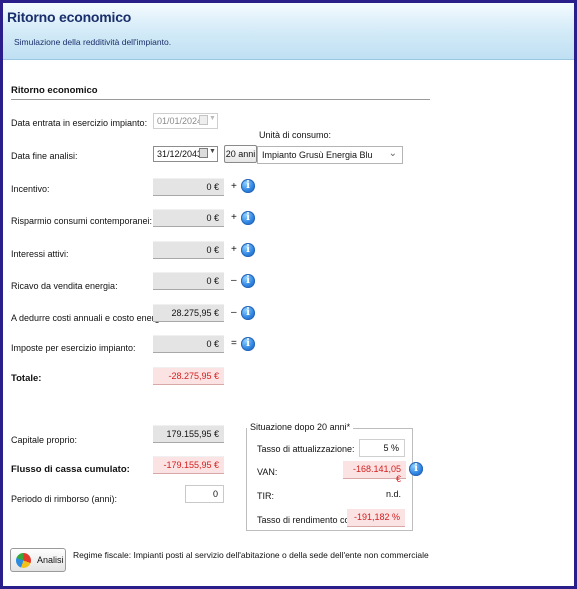 The width and height of the screenshot is (577, 589). Describe the element at coordinates (44, 156) in the screenshot. I see `end-date-label: Data fine analisi:` at that location.